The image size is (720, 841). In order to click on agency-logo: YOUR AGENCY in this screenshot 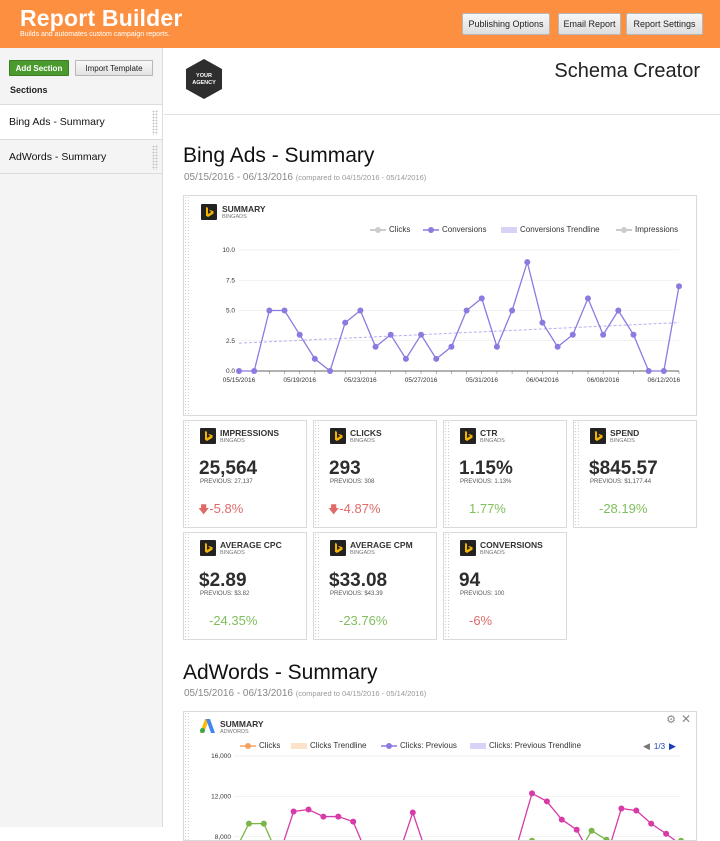, I will do `click(204, 79)`.